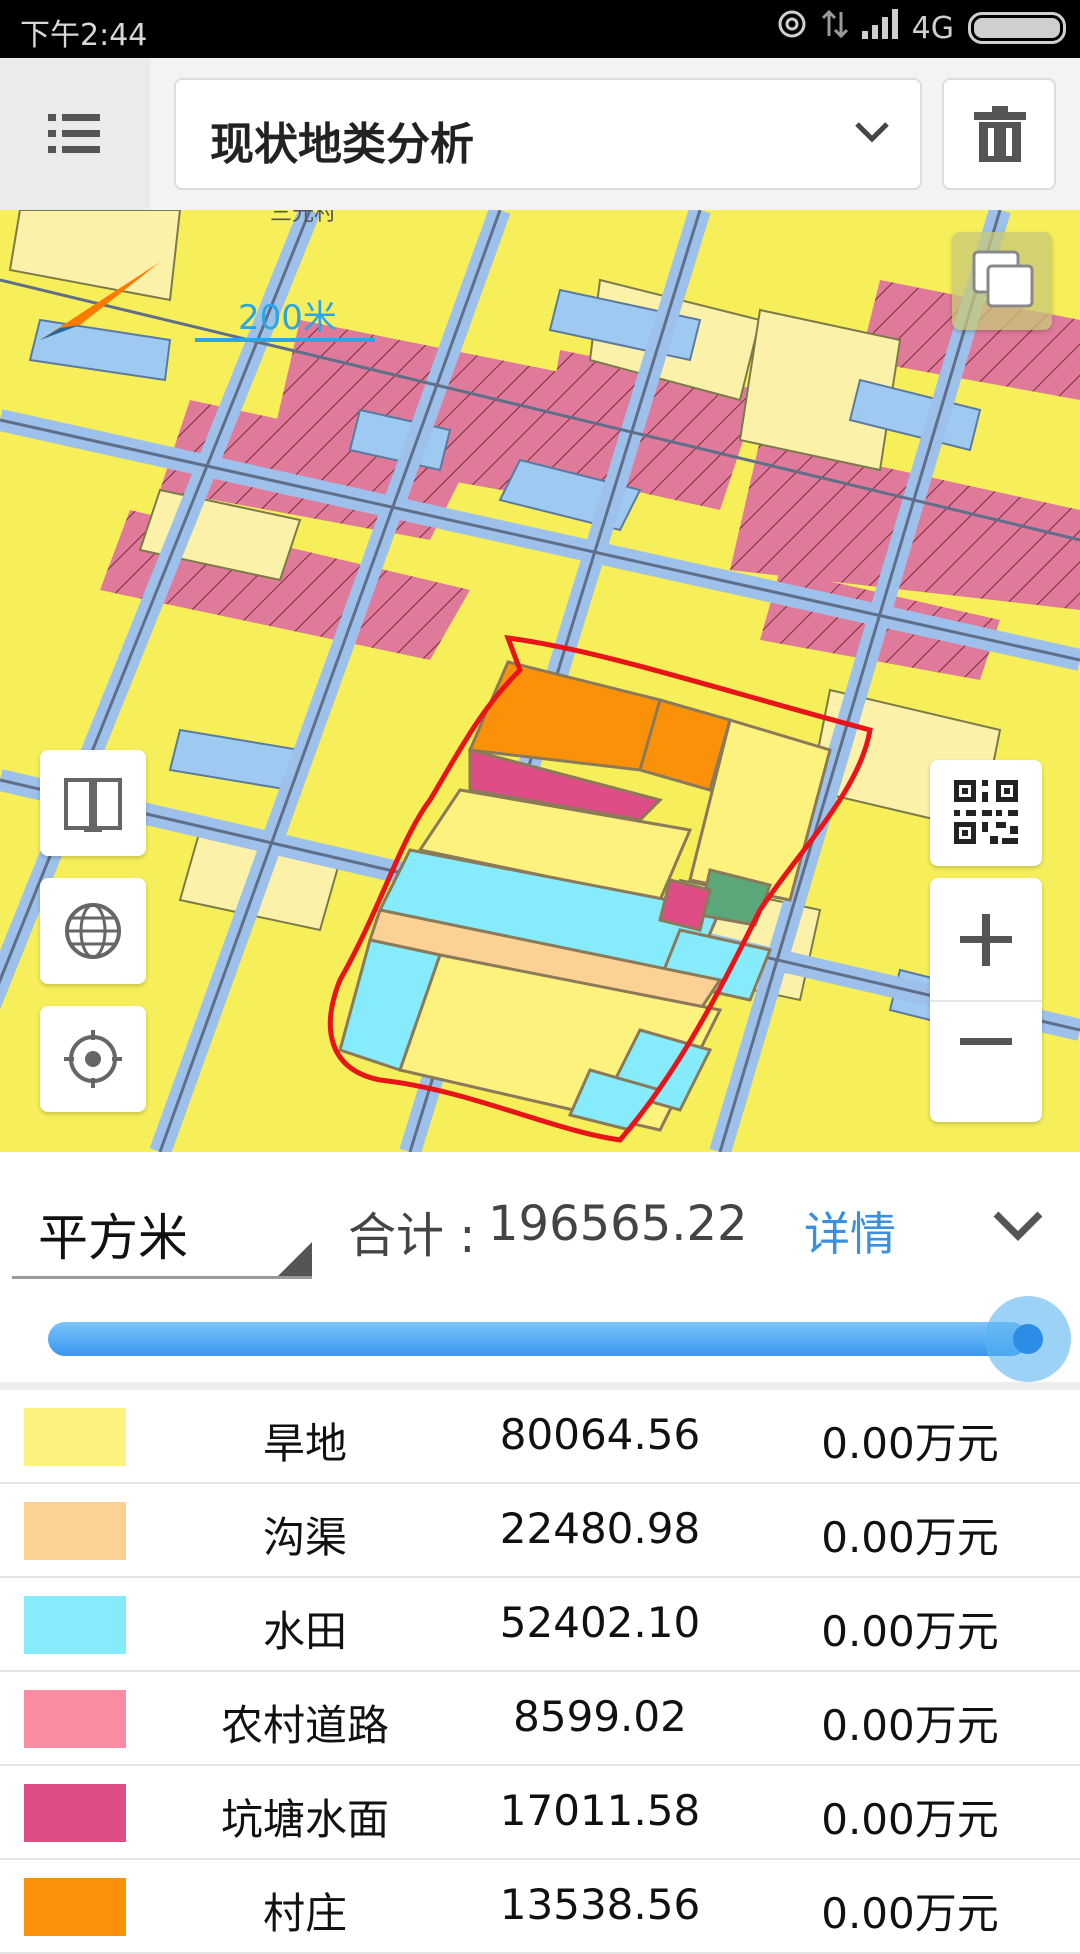 The height and width of the screenshot is (1954, 1080). I want to click on scale-label: 200米, so click(287, 318).